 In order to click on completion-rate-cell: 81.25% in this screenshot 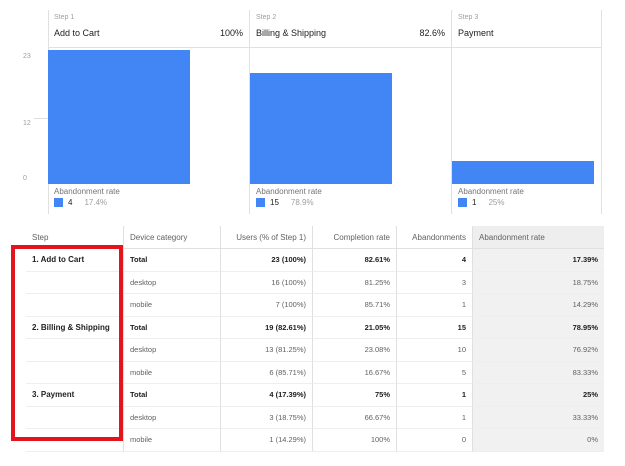, I will do `click(355, 282)`.